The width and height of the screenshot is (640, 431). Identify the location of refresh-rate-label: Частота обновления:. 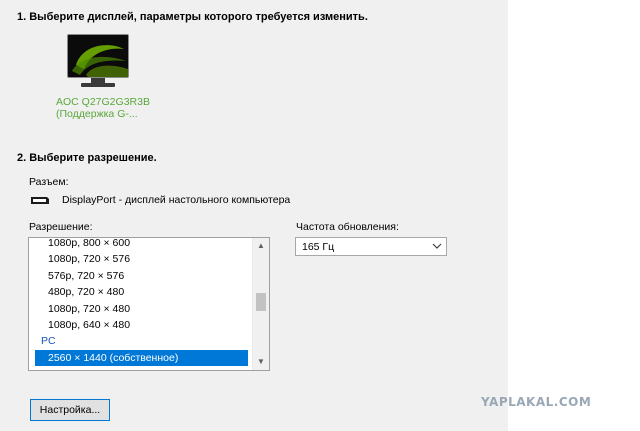
(347, 227).